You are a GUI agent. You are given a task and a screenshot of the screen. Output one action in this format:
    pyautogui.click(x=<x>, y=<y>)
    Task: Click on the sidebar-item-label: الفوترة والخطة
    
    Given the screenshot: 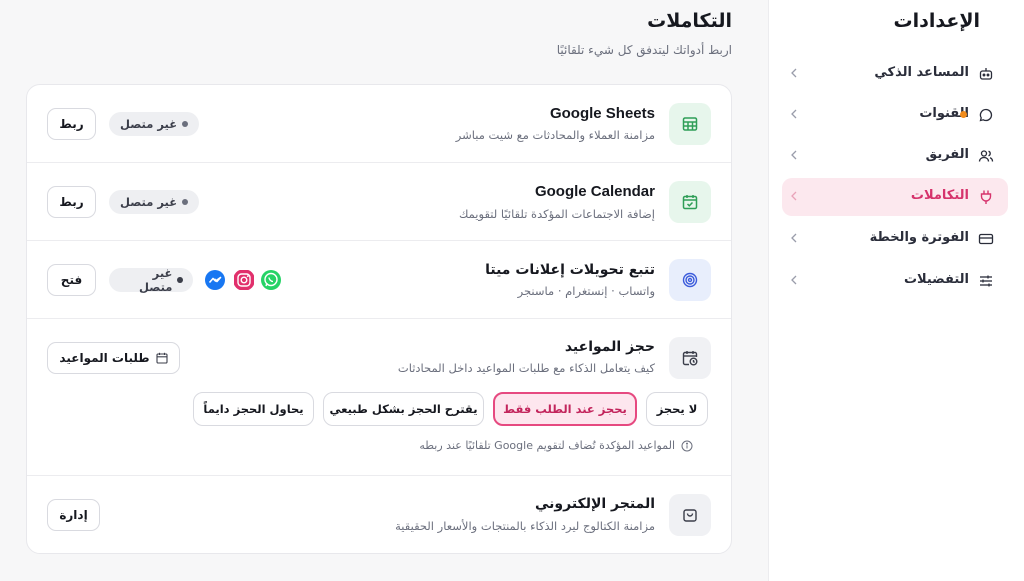 What is the action you would take?
    pyautogui.click(x=919, y=237)
    